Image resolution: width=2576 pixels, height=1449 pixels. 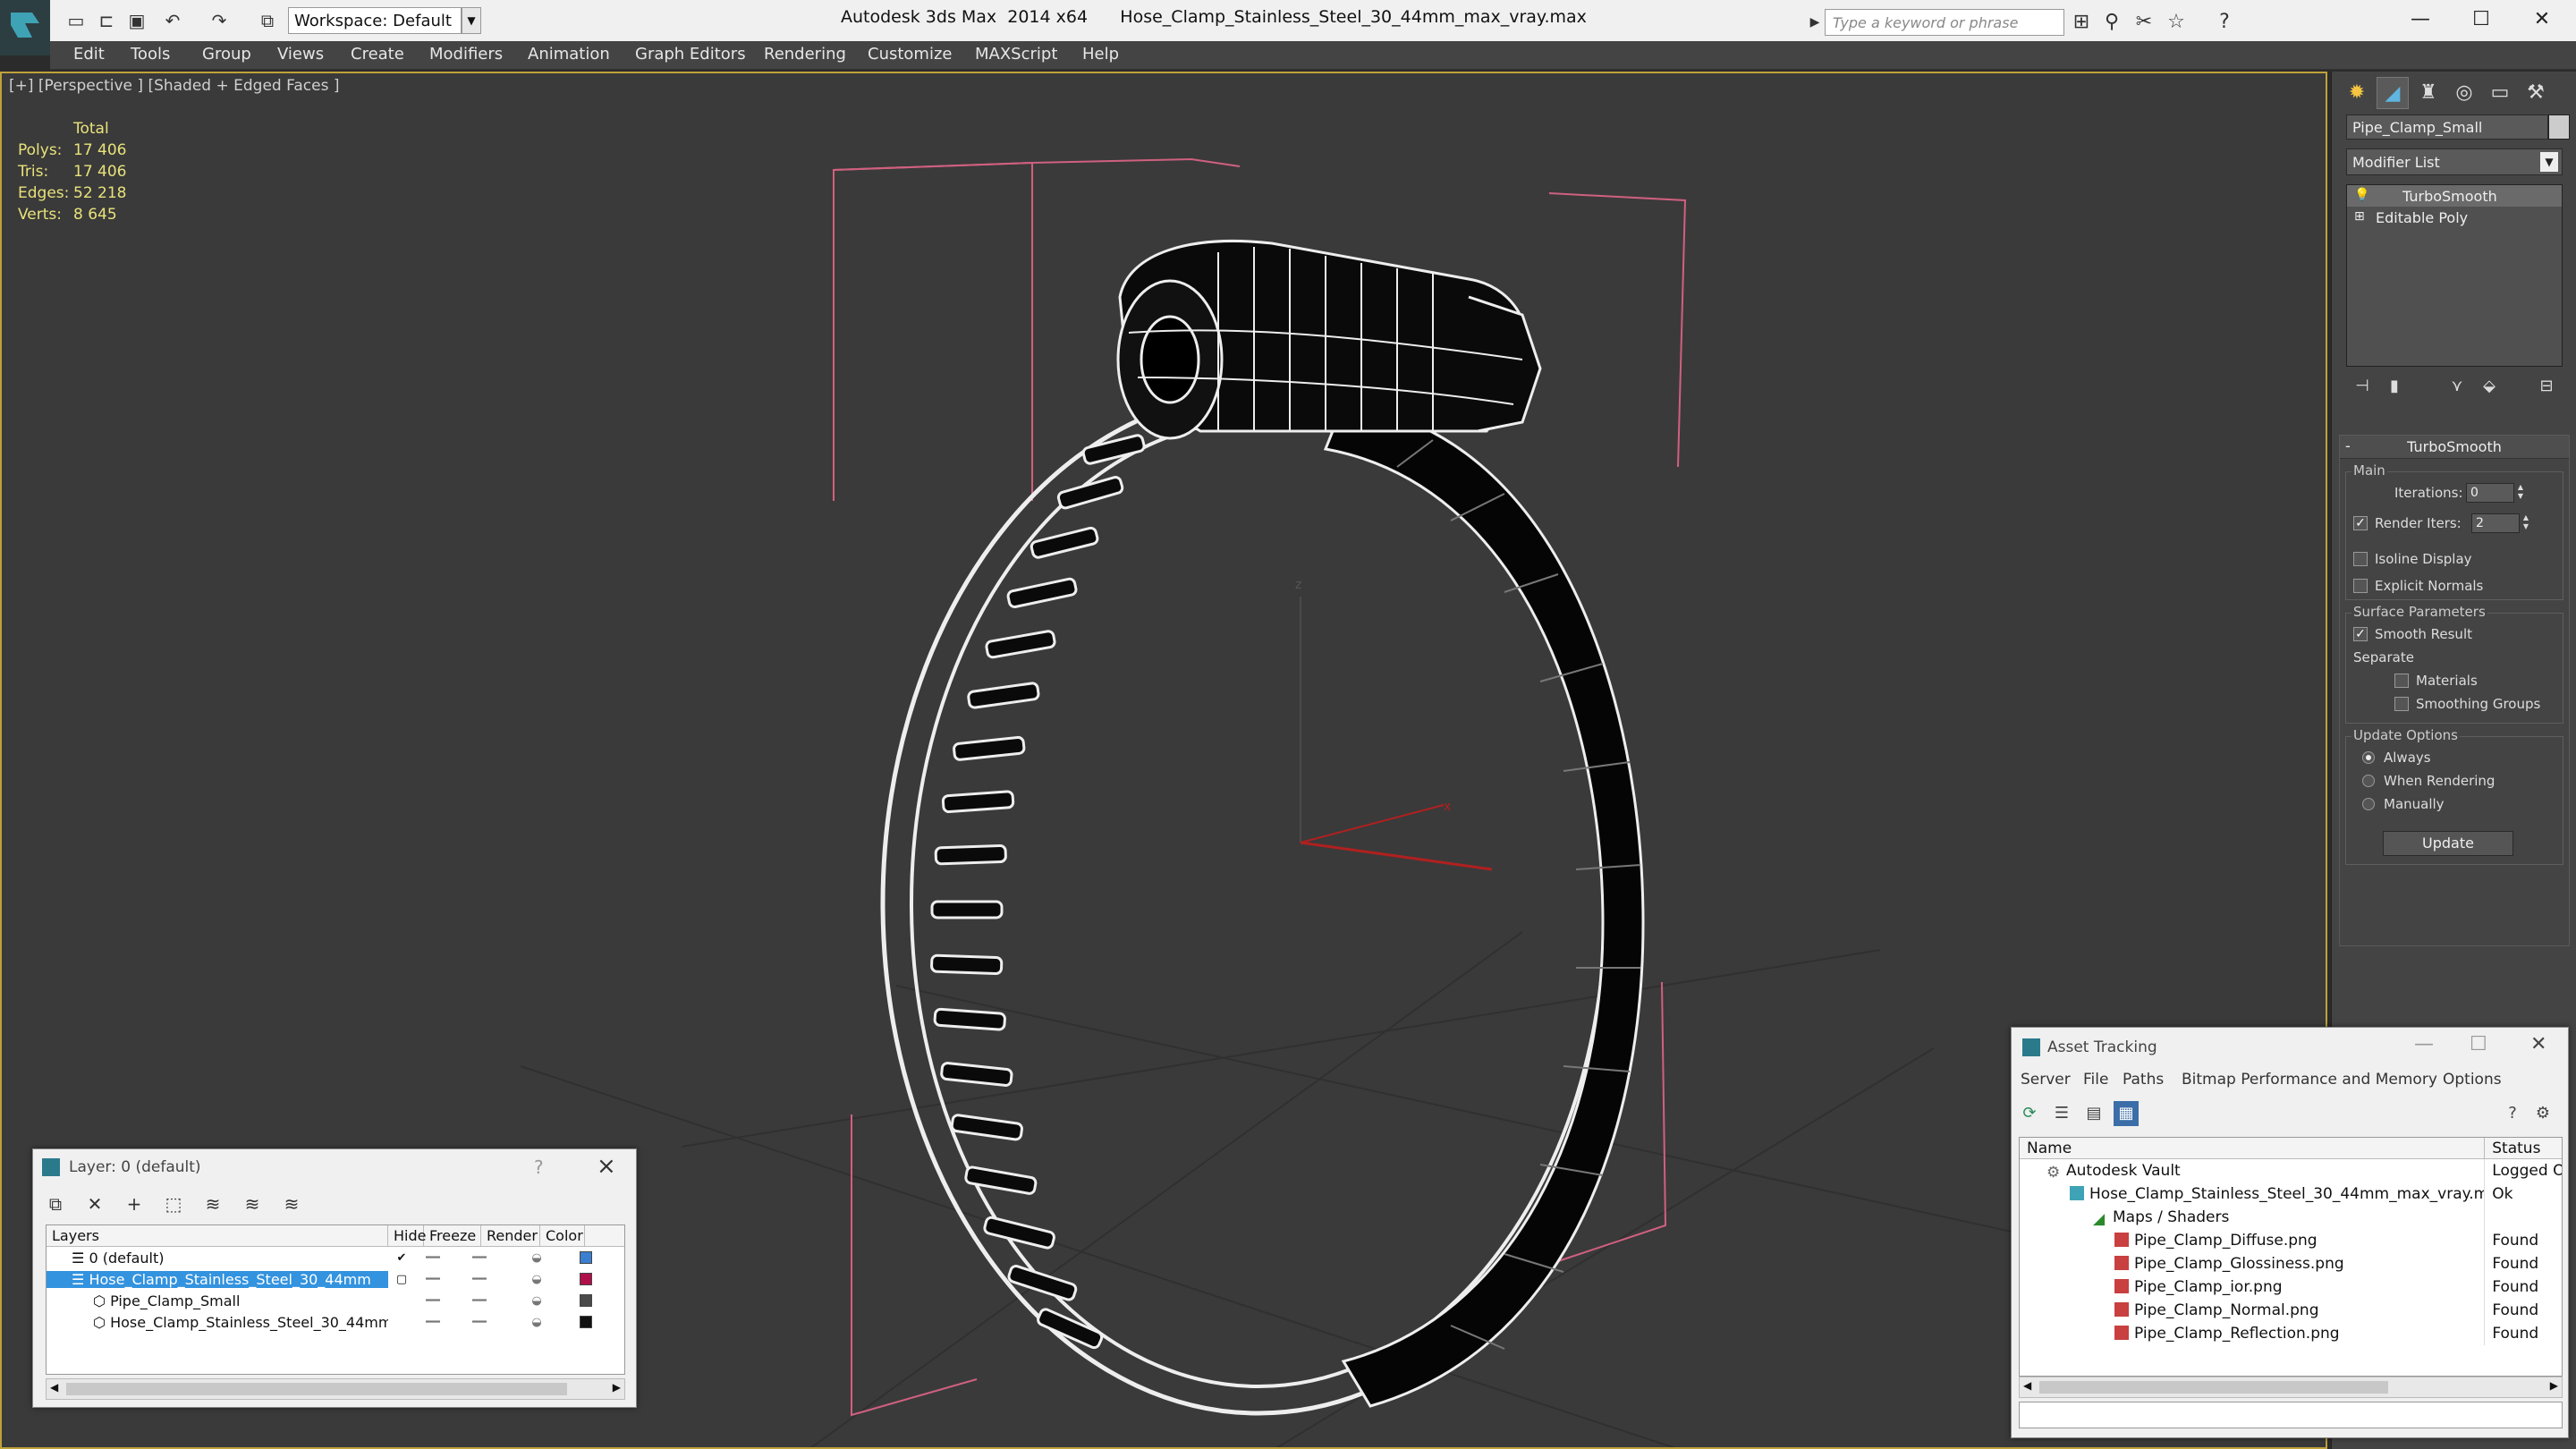 I want to click on hide-all-icon: ≋, so click(x=252, y=1204).